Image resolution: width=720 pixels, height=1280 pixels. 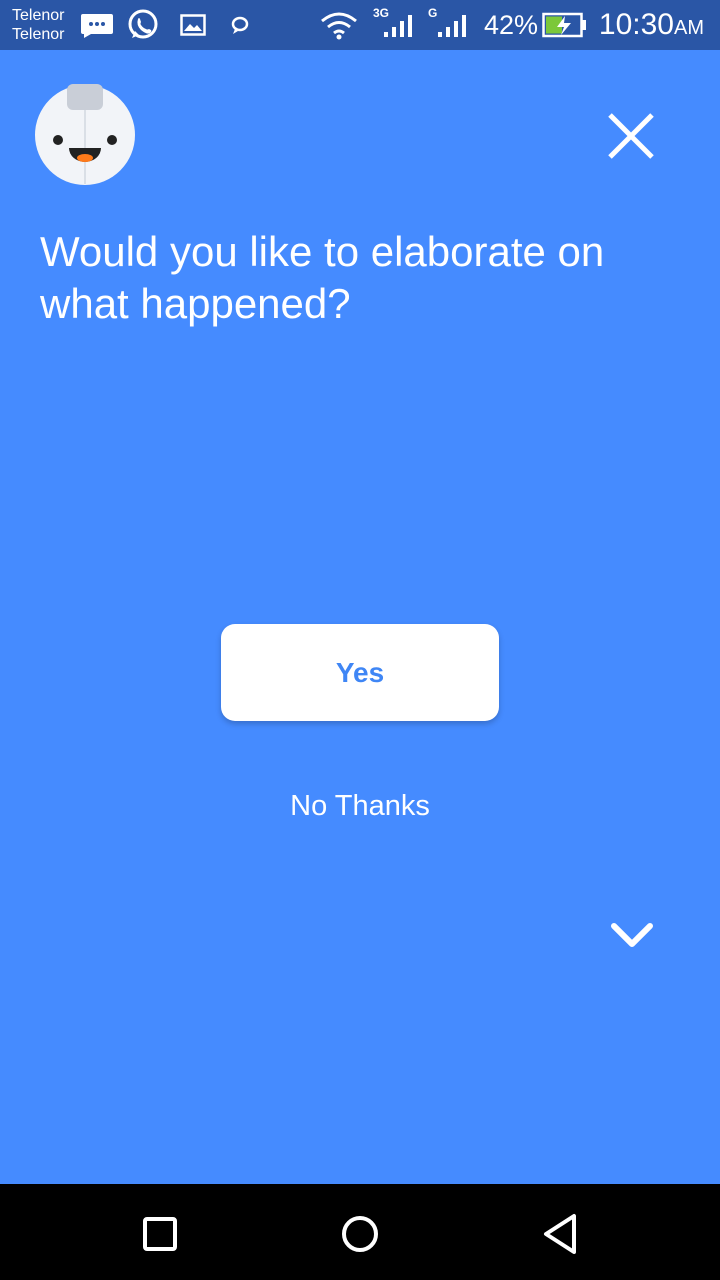 I want to click on no-thanks-button: No Thanks, so click(x=360, y=806).